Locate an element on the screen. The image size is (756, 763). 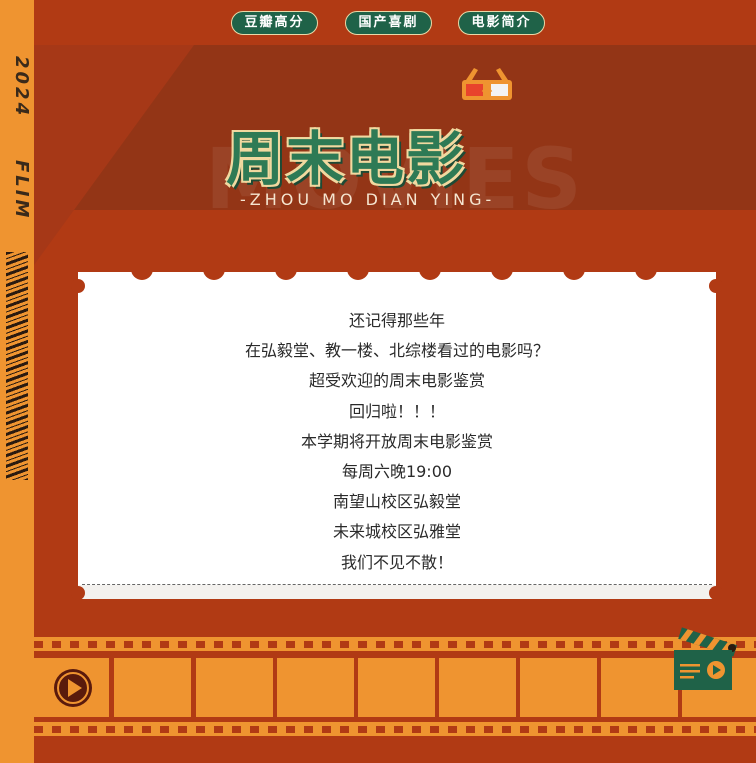
announcement-line: 还记得那些年 is located at coordinates (396, 320).